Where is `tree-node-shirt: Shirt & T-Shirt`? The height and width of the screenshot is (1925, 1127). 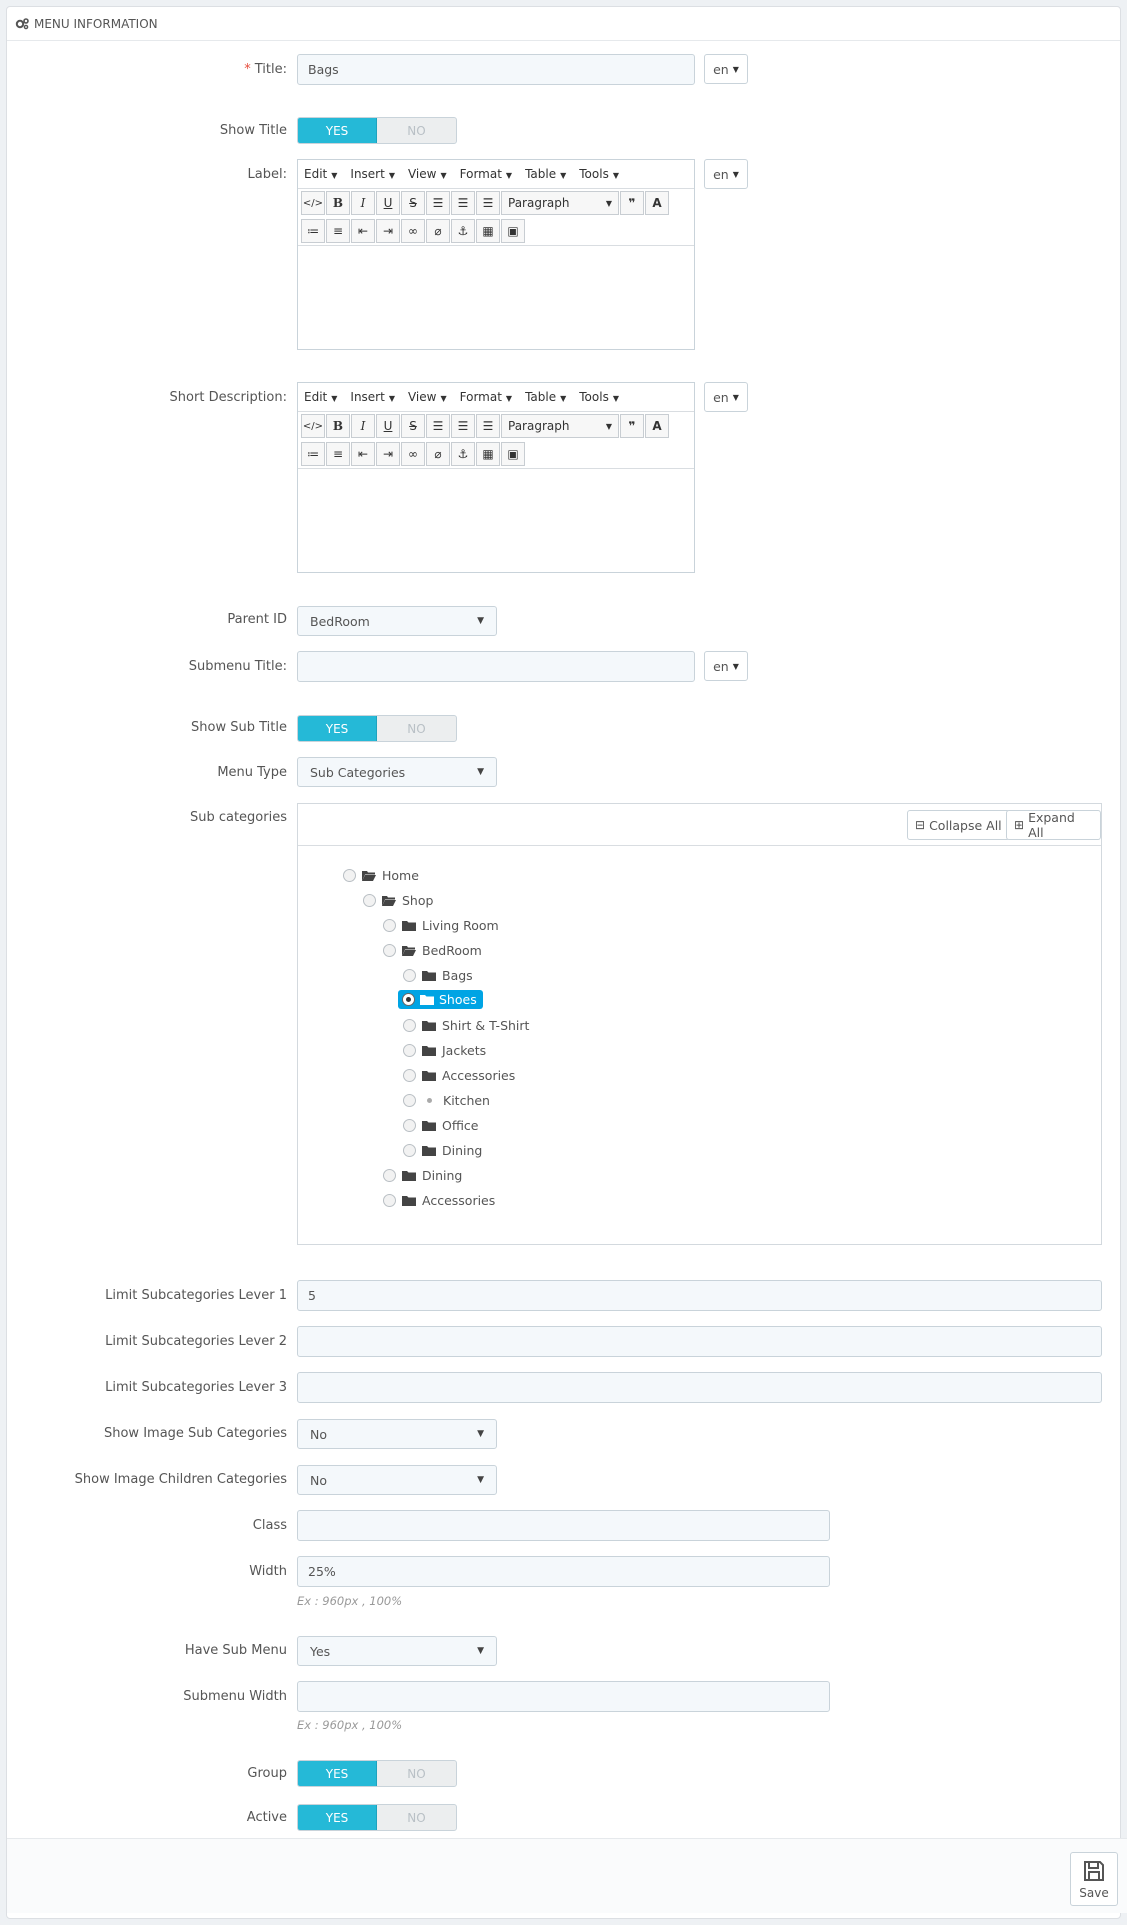 tree-node-shirt: Shirt & T-Shirt is located at coordinates (466, 1025).